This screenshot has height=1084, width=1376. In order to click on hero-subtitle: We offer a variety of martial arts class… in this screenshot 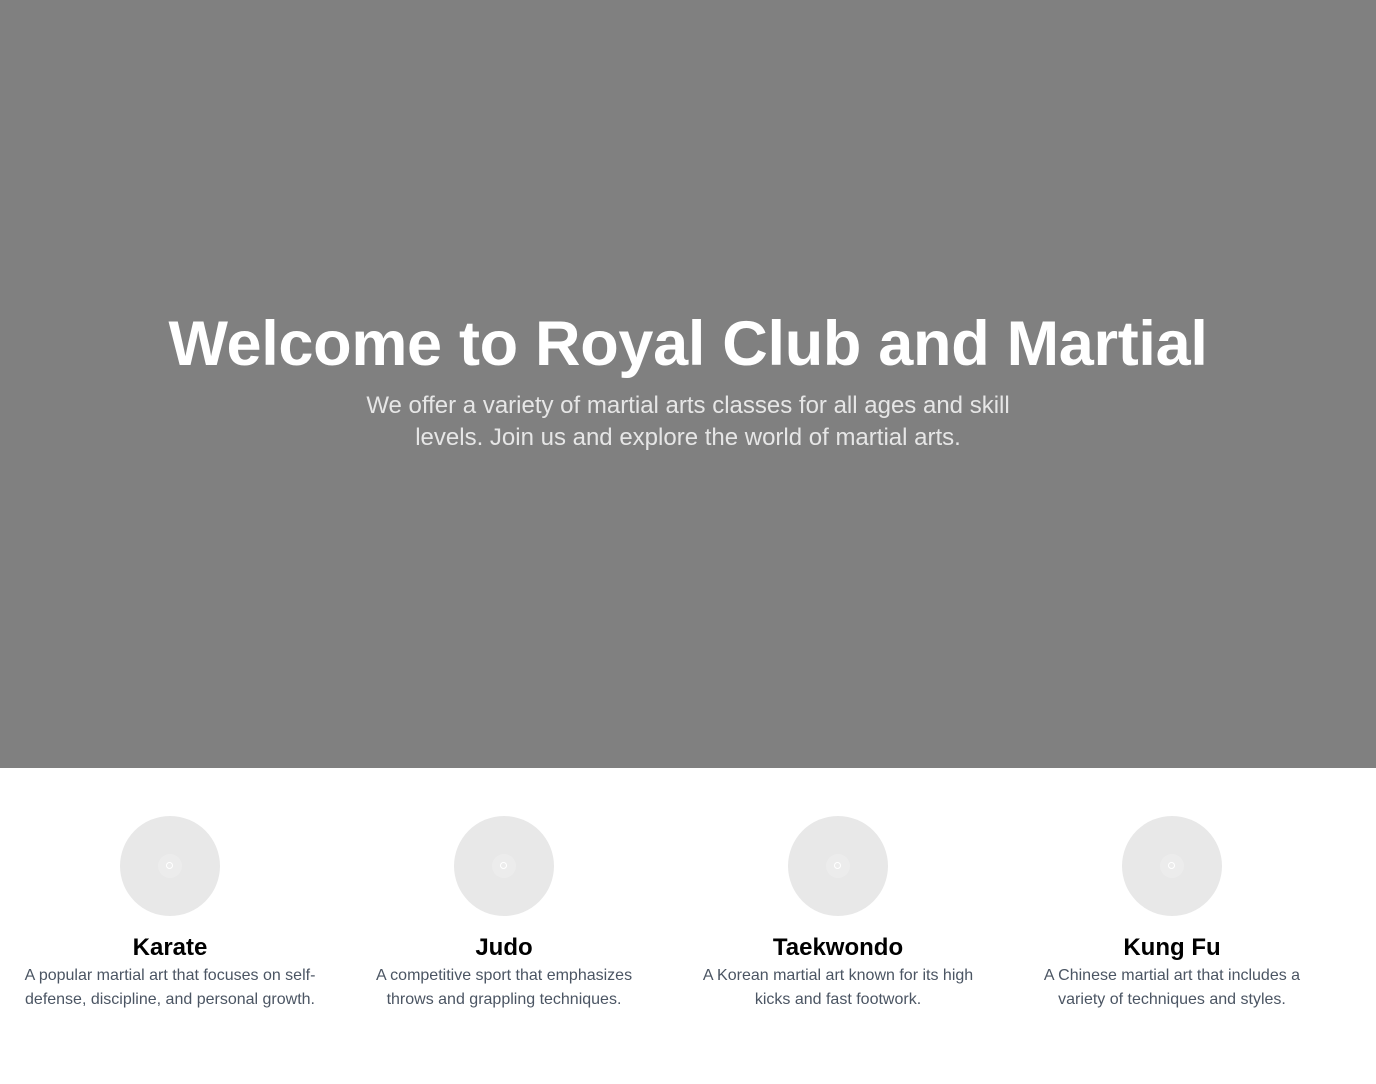, I will do `click(688, 421)`.